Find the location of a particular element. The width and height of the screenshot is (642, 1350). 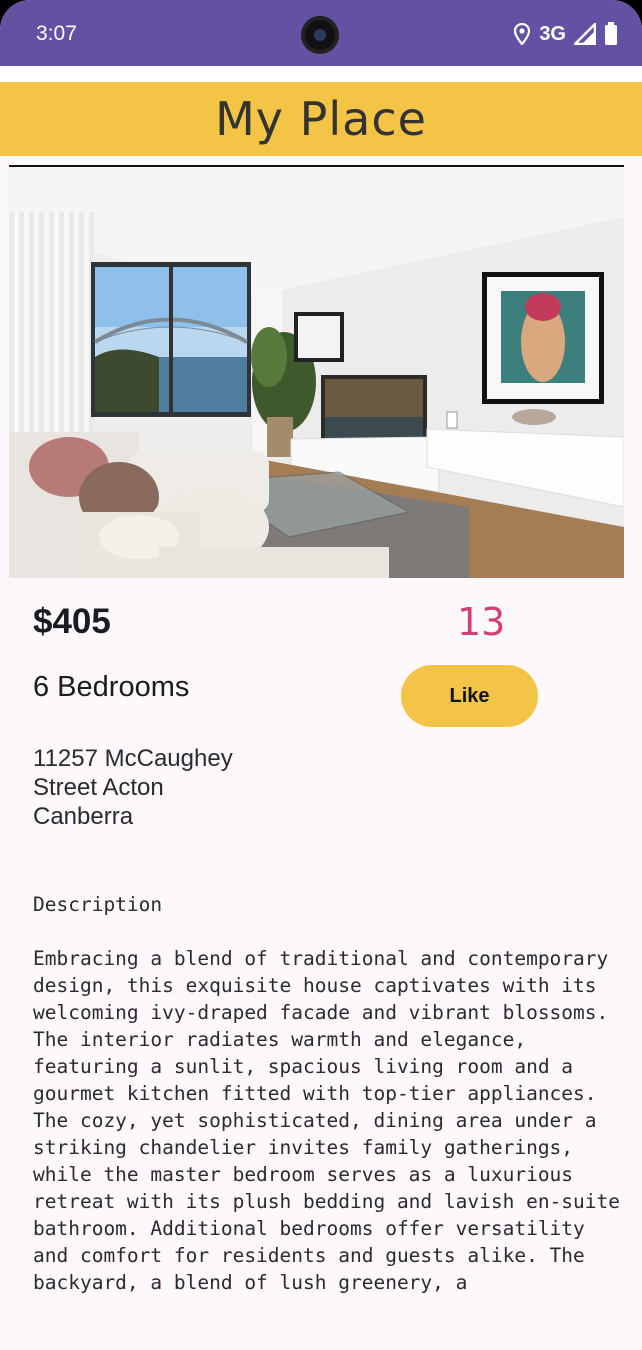

description-heading: Description is located at coordinates (98, 904).